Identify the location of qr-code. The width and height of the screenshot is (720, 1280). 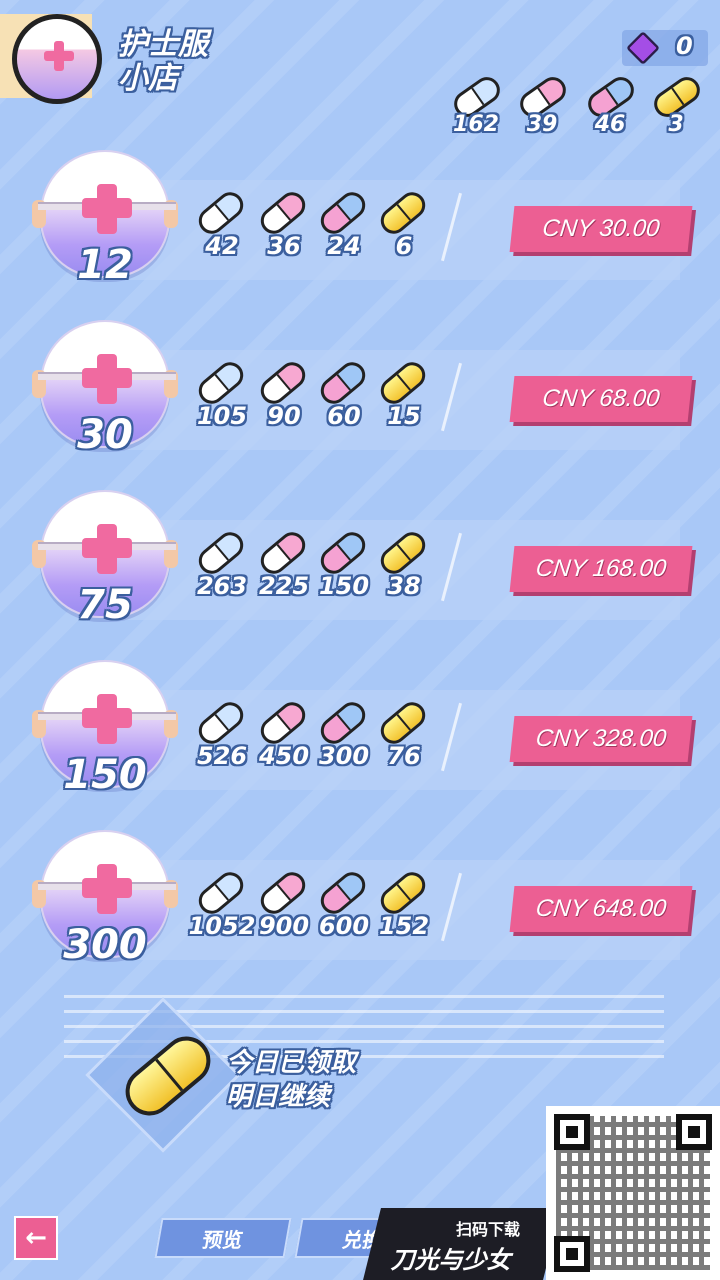
(633, 1193).